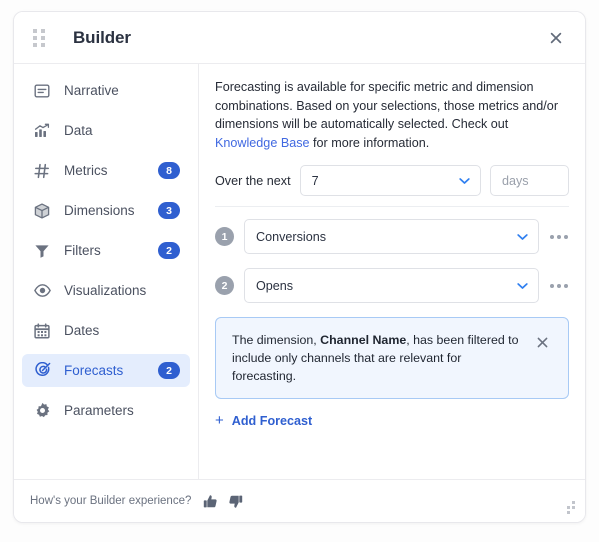  Describe the element at coordinates (275, 285) in the screenshot. I see `forecast-metric-value: Opens` at that location.